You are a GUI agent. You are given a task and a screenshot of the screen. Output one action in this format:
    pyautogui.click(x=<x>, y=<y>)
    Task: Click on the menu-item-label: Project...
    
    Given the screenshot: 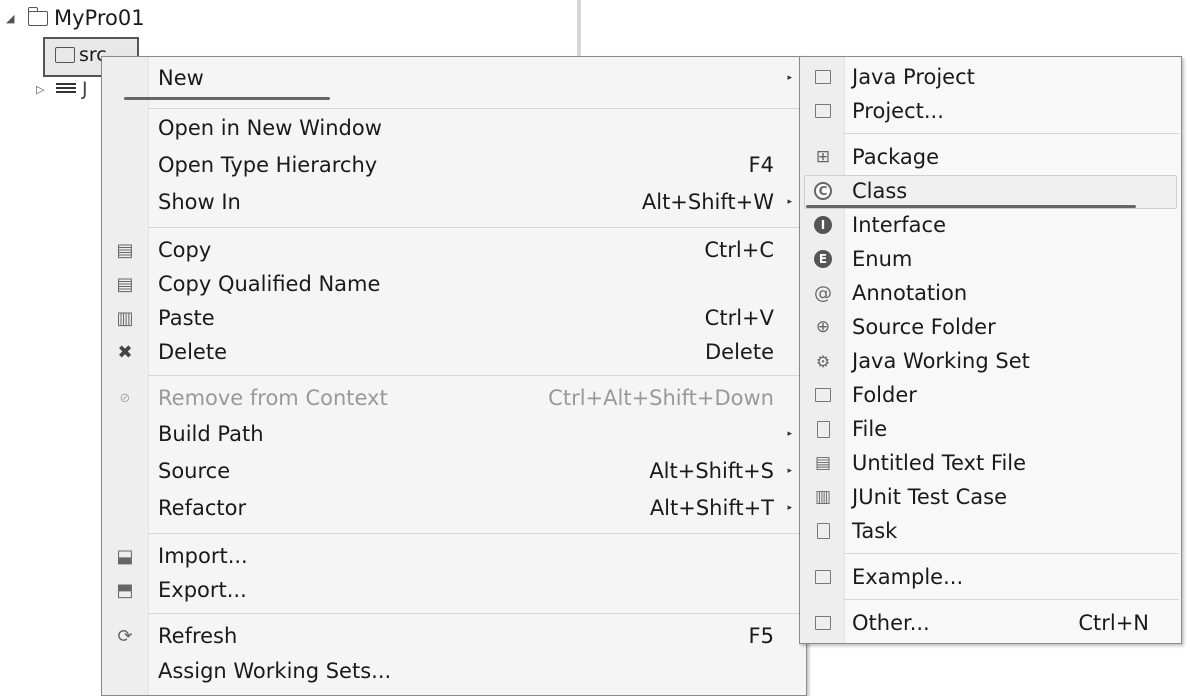 What is the action you would take?
    pyautogui.click(x=898, y=111)
    